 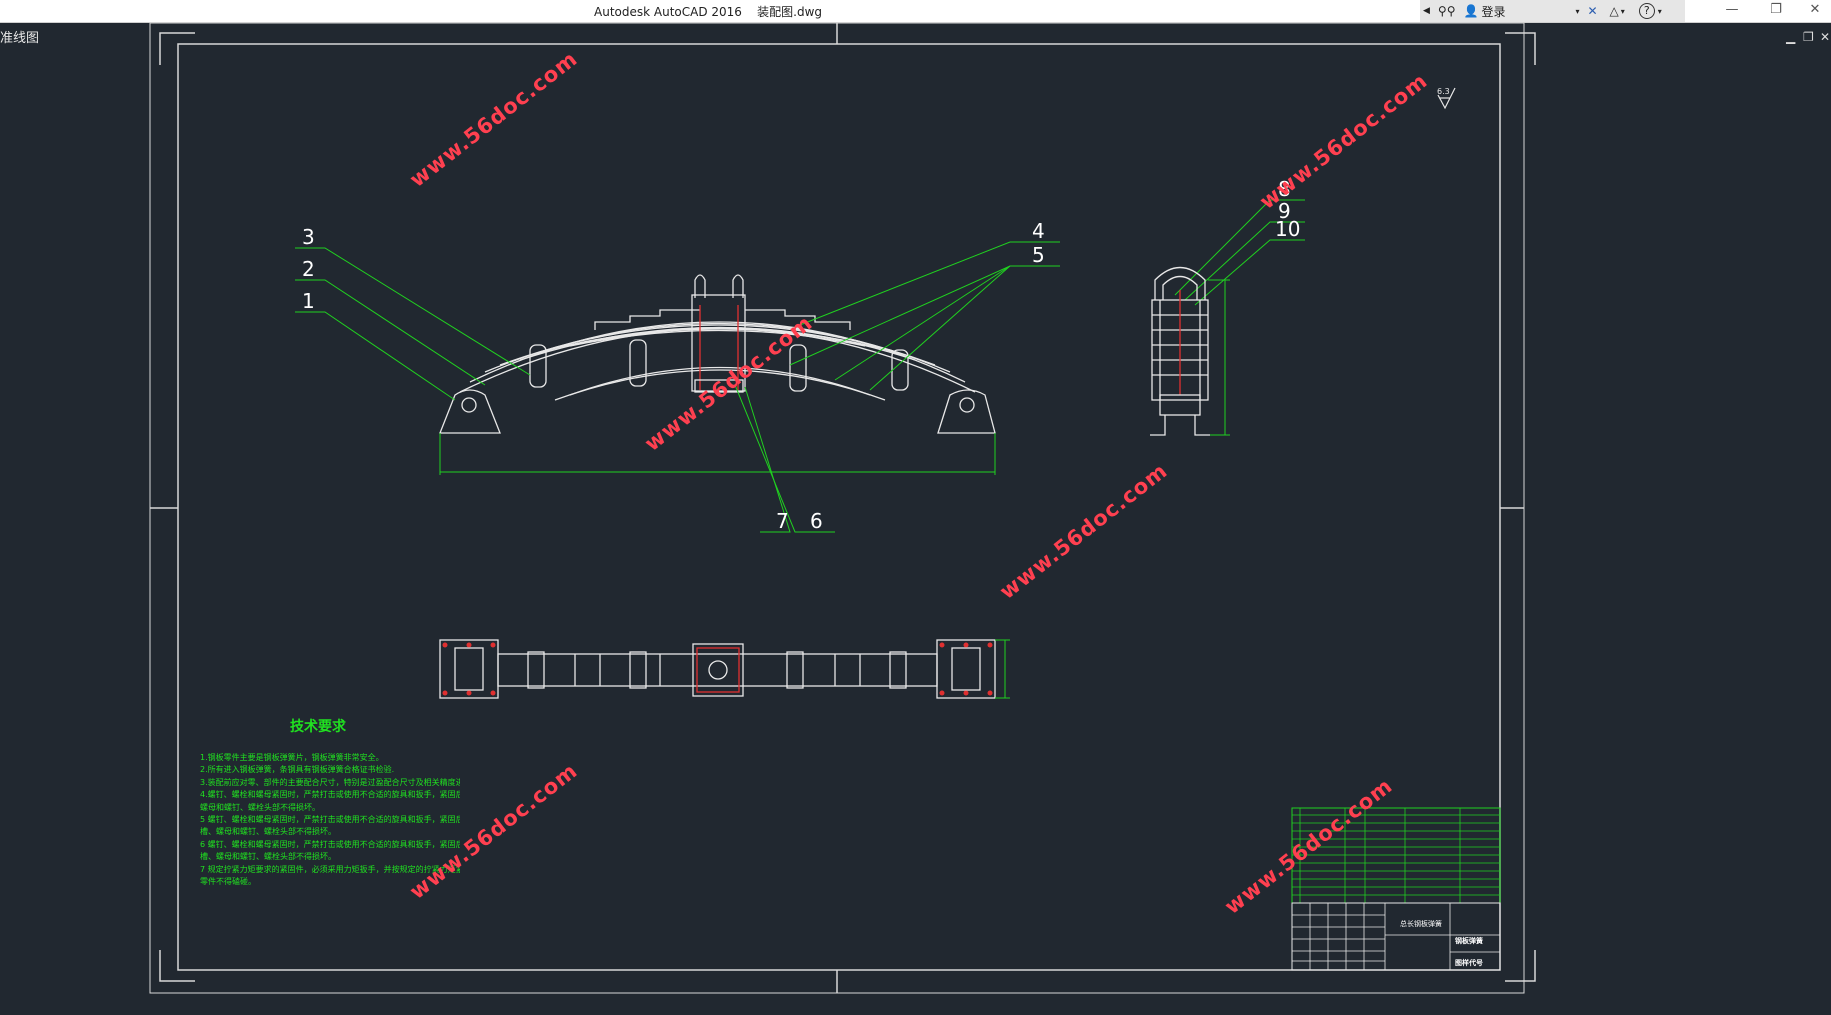 I want to click on dimension-overall-length, so click(x=717, y=454).